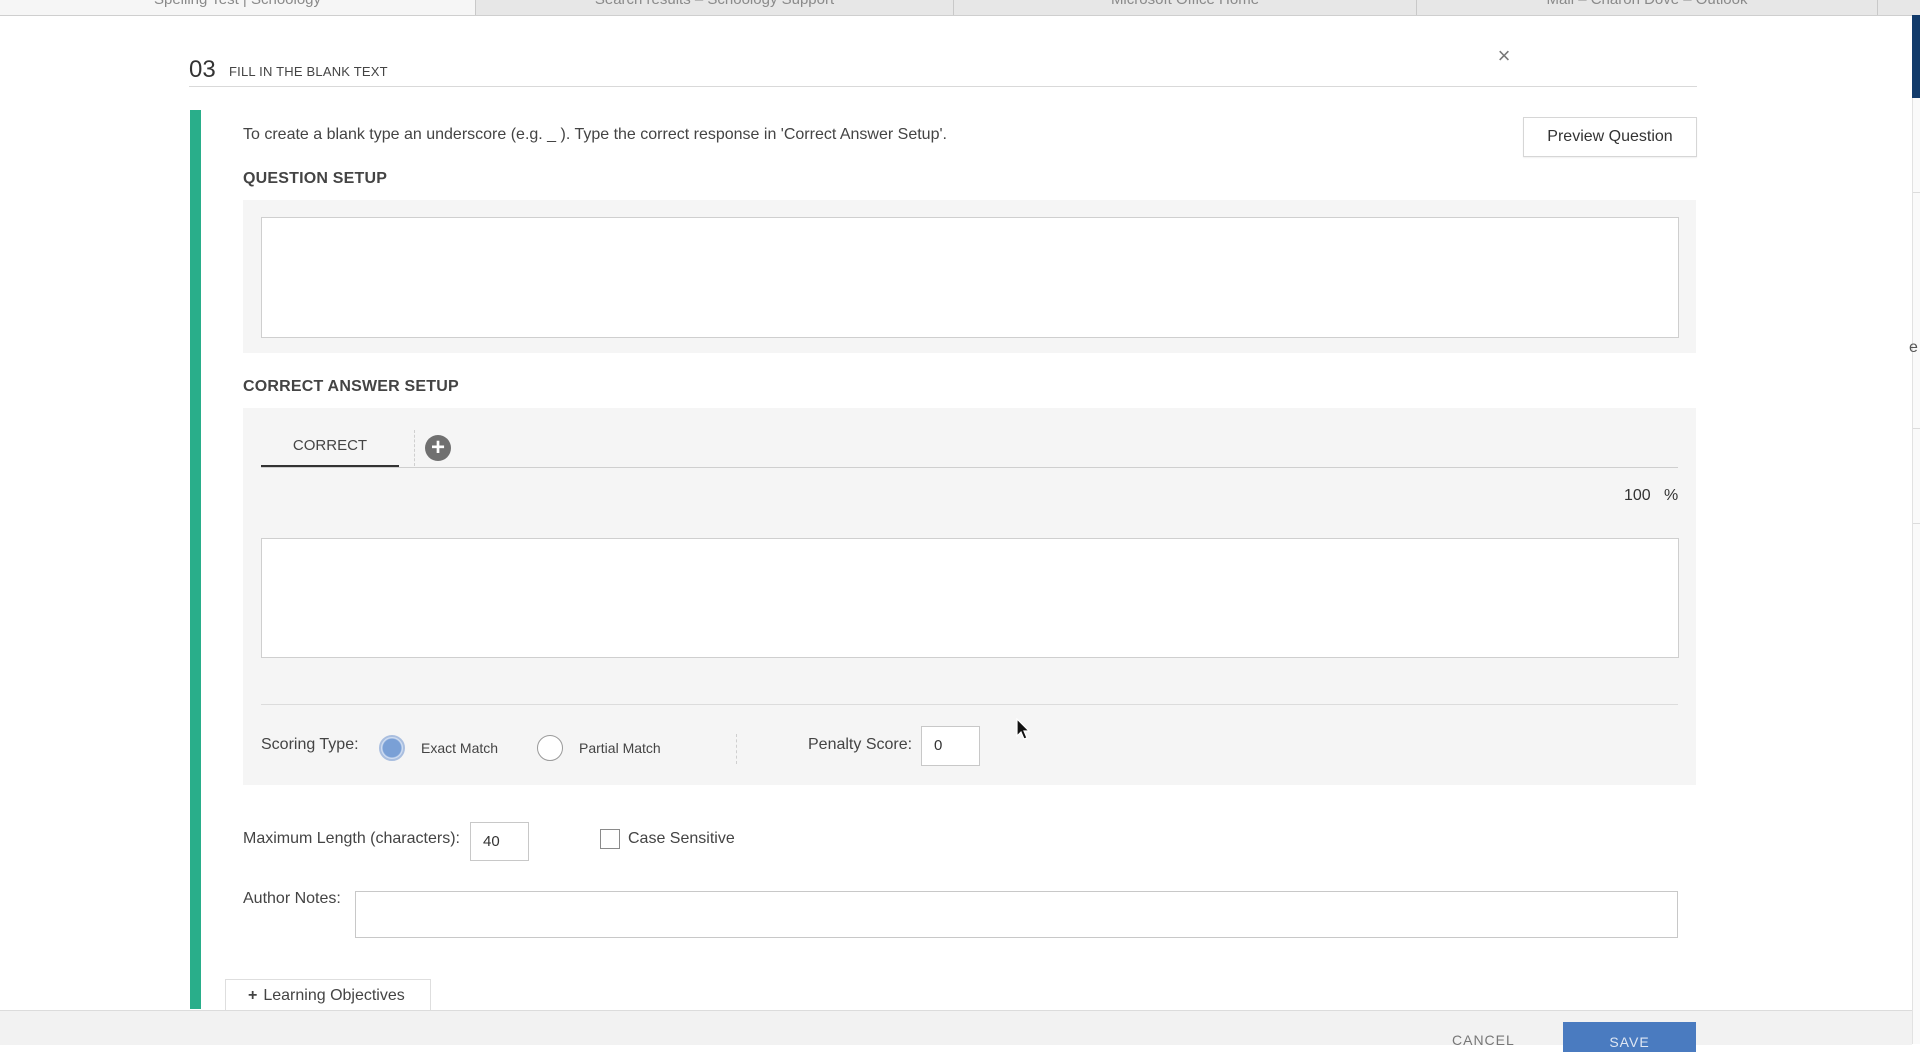 This screenshot has height=1062, width=1920. What do you see at coordinates (610, 839) in the screenshot?
I see `case-sensitive-checkbox` at bounding box center [610, 839].